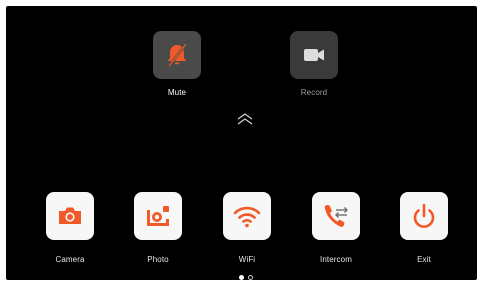  I want to click on camera-label: Camera, so click(70, 259).